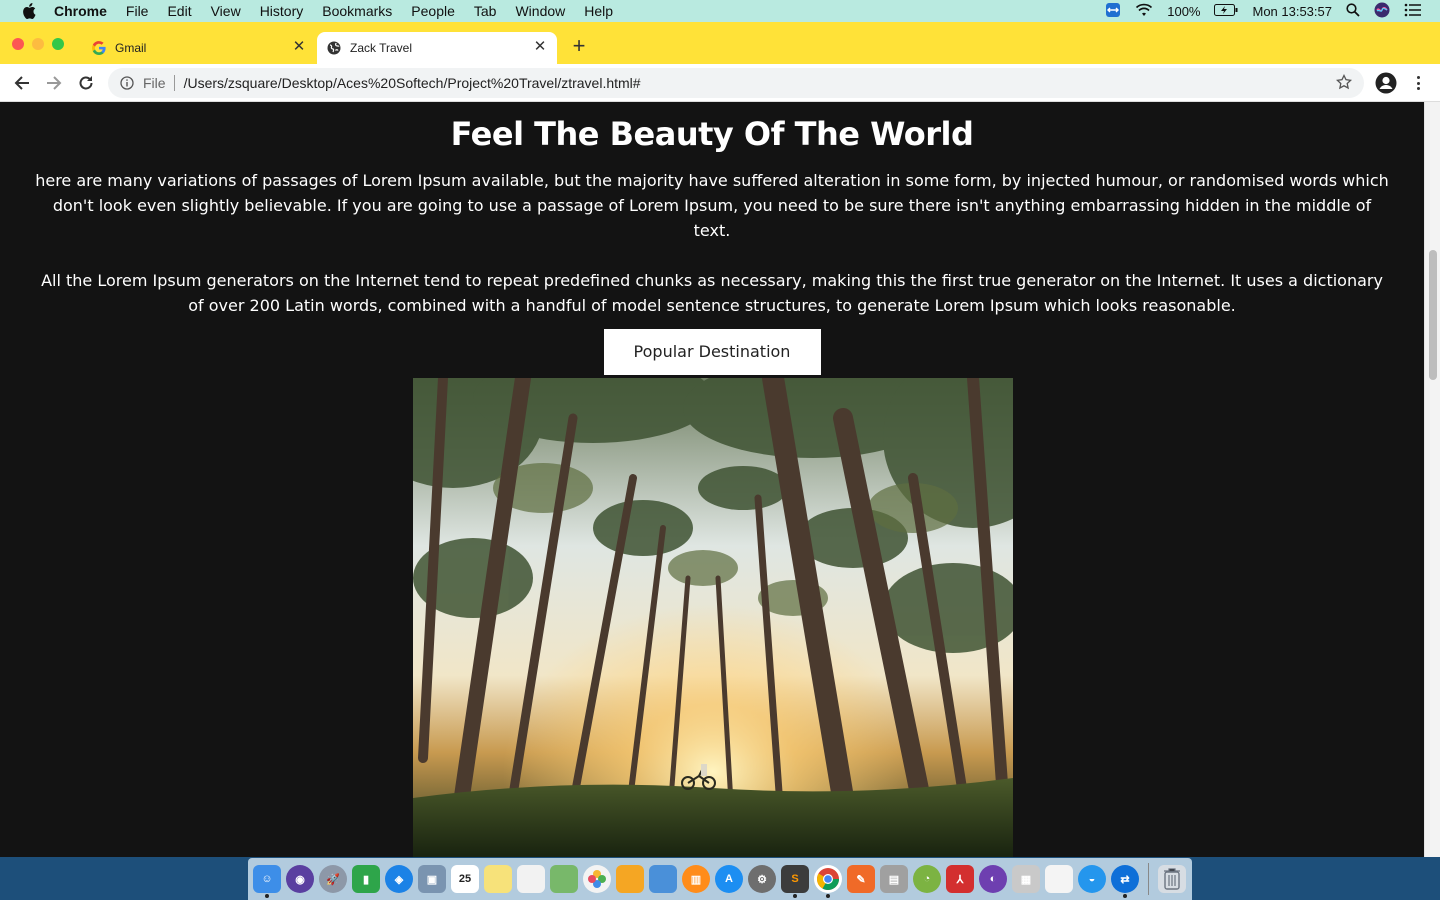 This screenshot has height=900, width=1440. What do you see at coordinates (630, 879) in the screenshot?
I see `pages-icon` at bounding box center [630, 879].